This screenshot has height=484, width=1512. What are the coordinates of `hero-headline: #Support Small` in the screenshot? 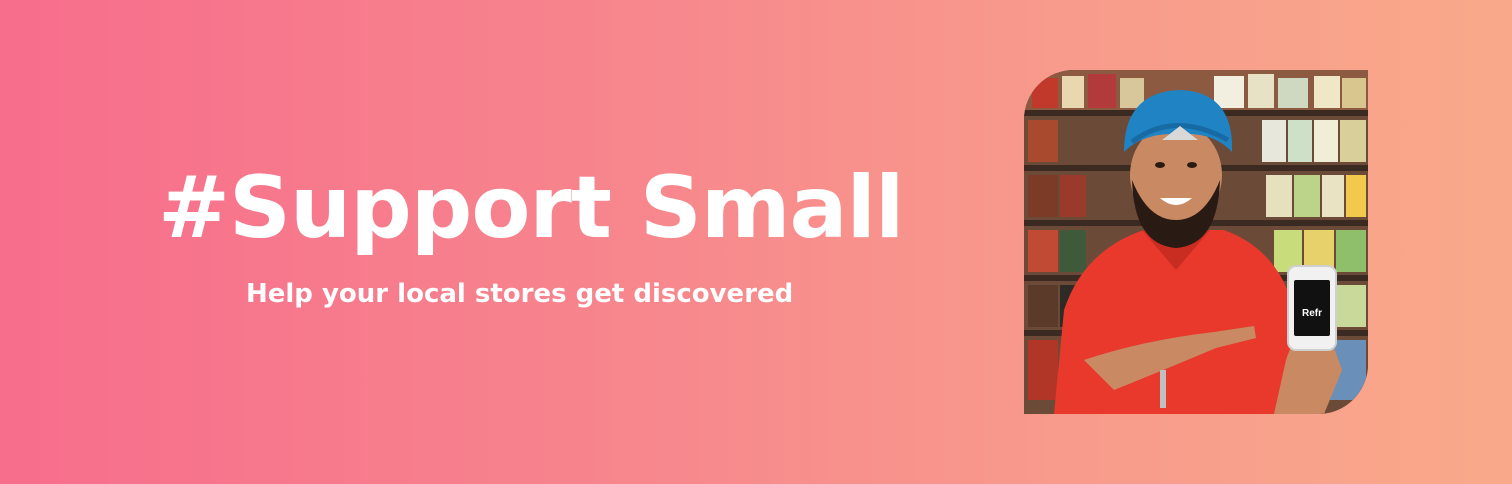 It's located at (531, 208).